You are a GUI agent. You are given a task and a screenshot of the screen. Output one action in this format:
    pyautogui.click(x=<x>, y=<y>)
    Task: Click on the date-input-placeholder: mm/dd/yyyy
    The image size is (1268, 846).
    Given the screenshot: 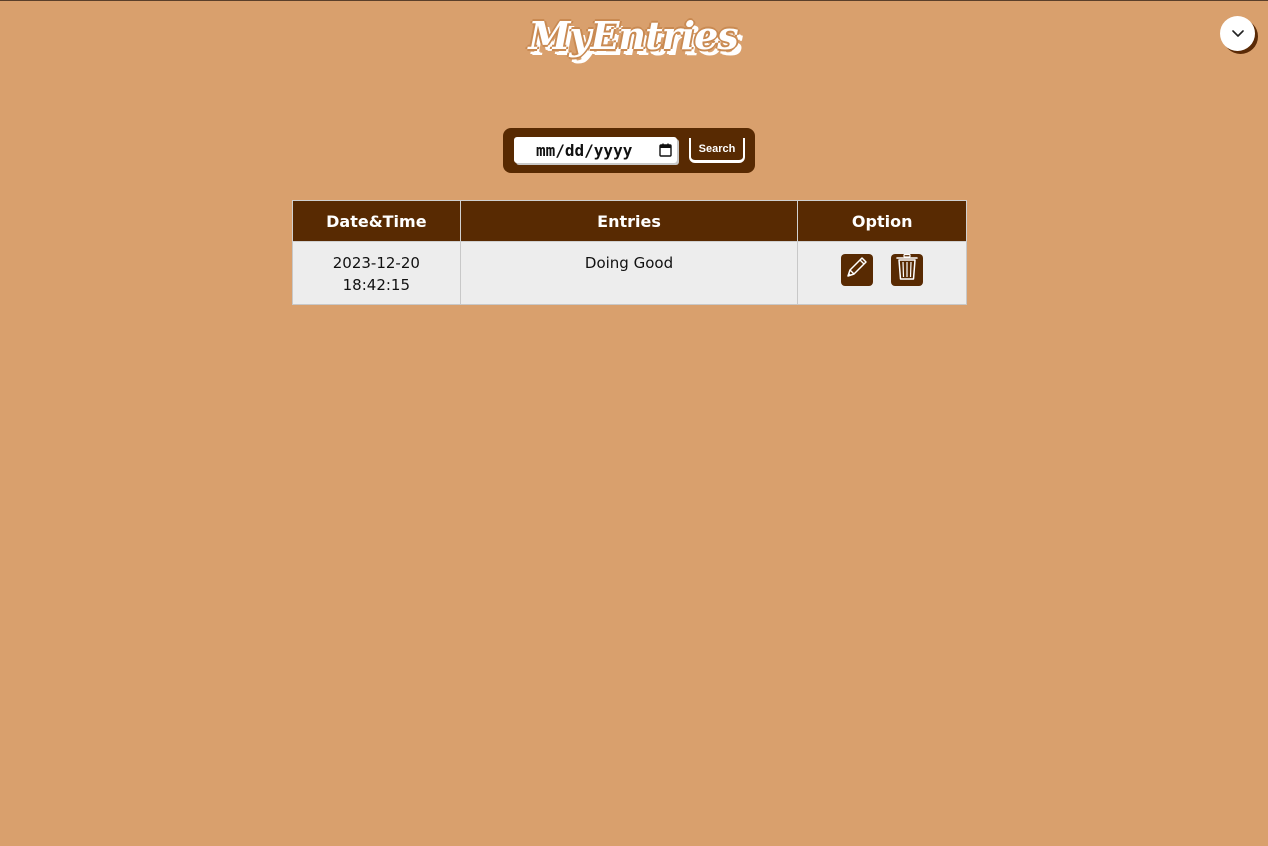 What is the action you would take?
    pyautogui.click(x=584, y=150)
    